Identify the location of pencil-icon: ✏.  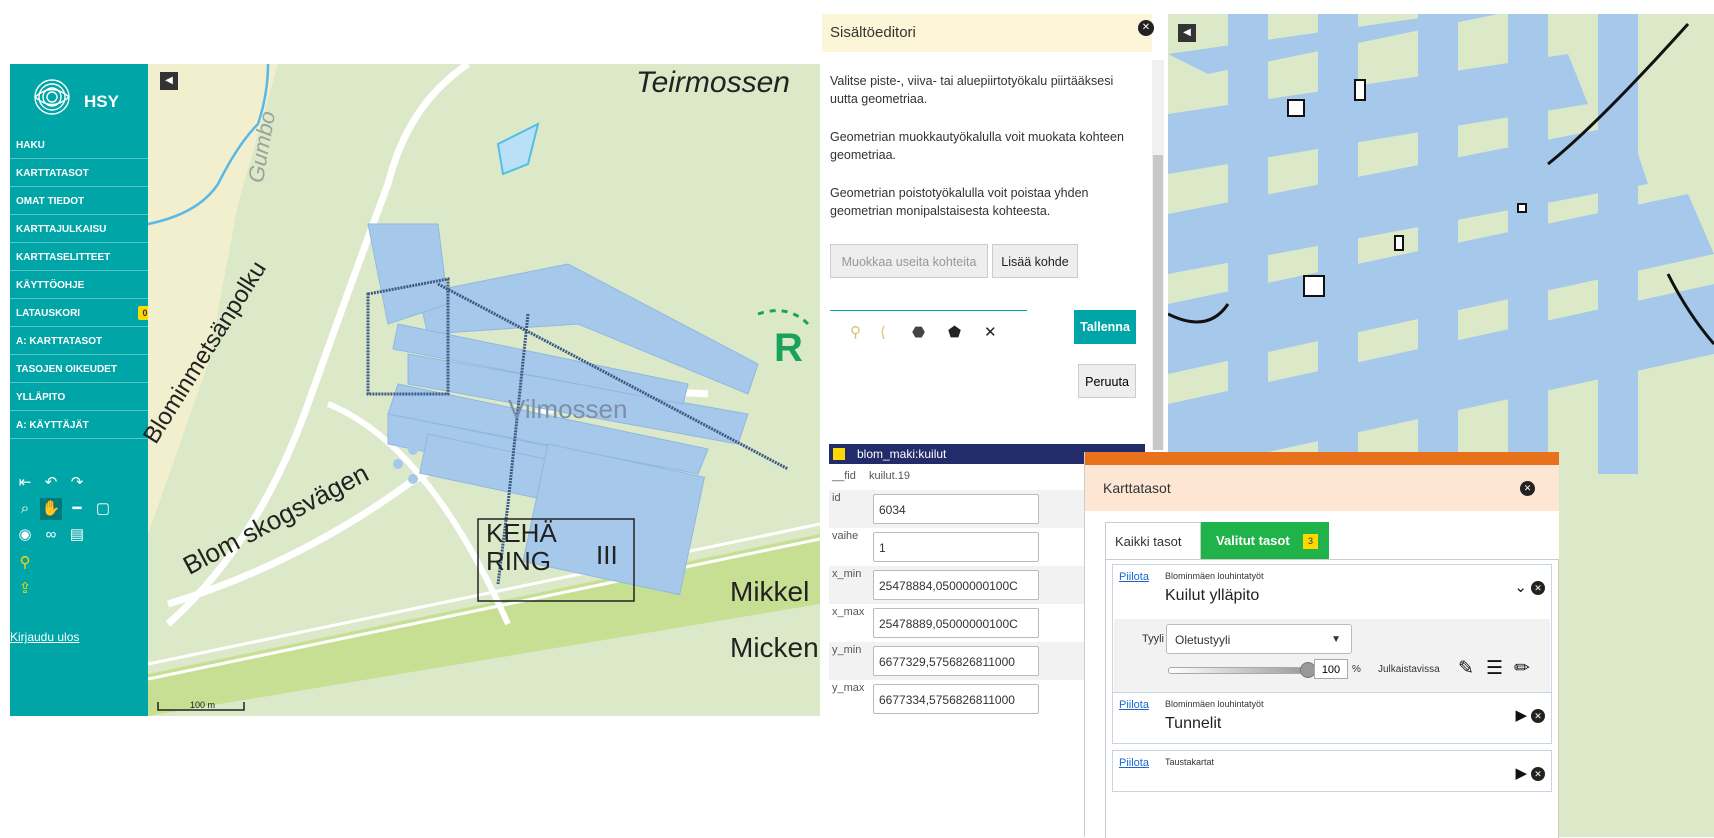
(1522, 668).